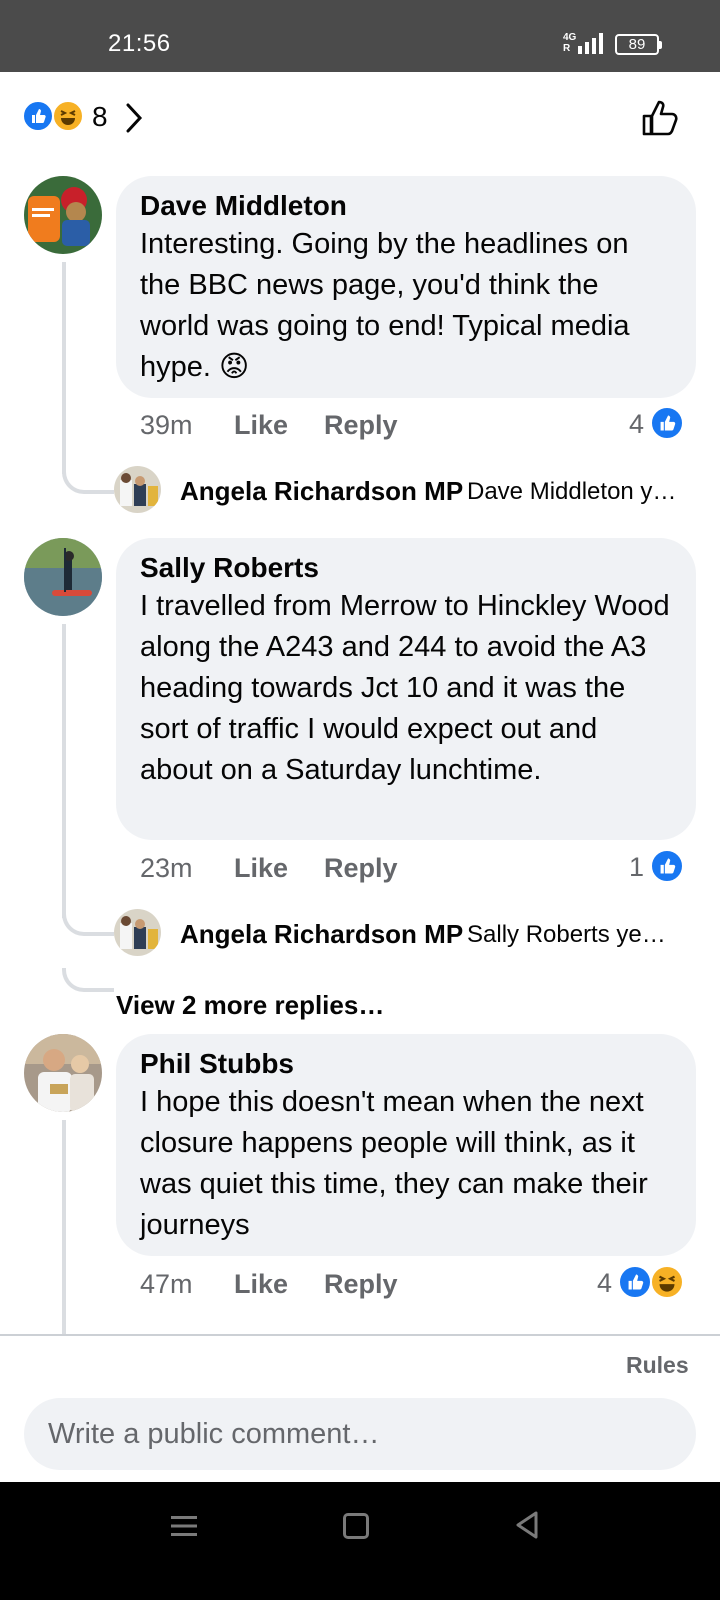  Describe the element at coordinates (636, 867) in the screenshot. I see `comment-reaction-count: 1` at that location.